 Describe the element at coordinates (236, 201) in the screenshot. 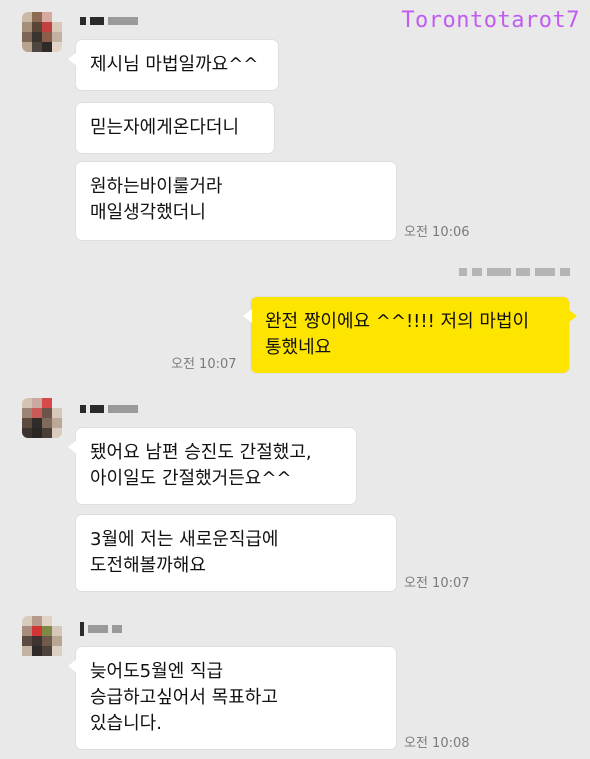

I see `message-bubble: 원하는바이룰거라 매일생각했더니` at that location.